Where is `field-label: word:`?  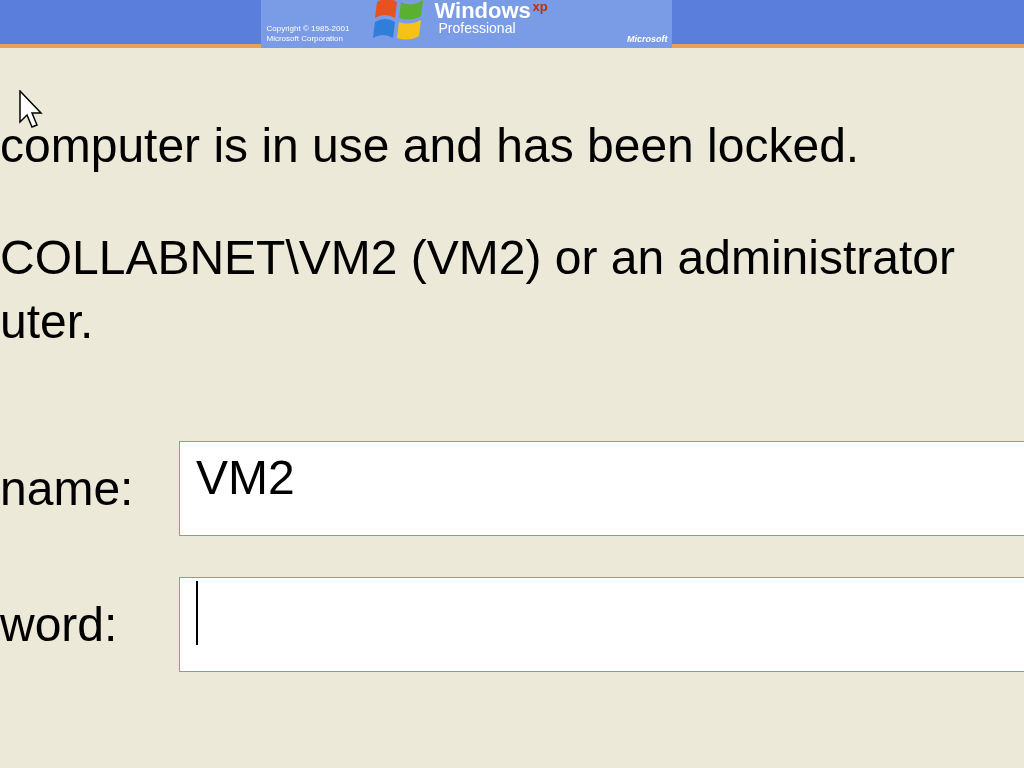 field-label: word: is located at coordinates (59, 624).